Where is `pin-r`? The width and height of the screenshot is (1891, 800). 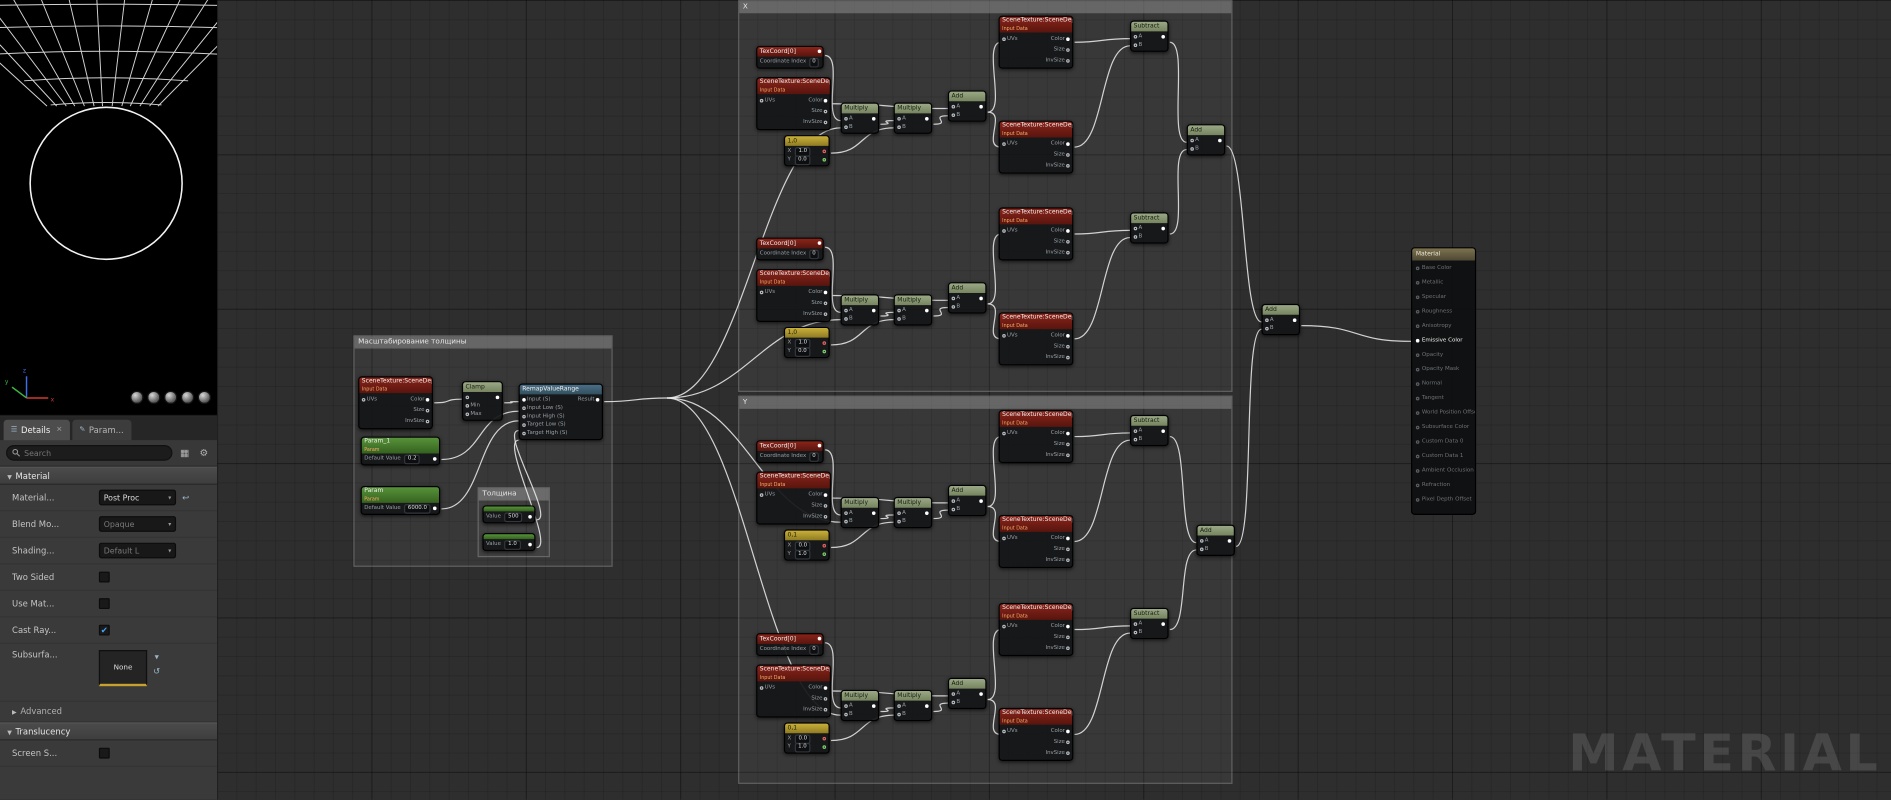
pin-r is located at coordinates (824, 151).